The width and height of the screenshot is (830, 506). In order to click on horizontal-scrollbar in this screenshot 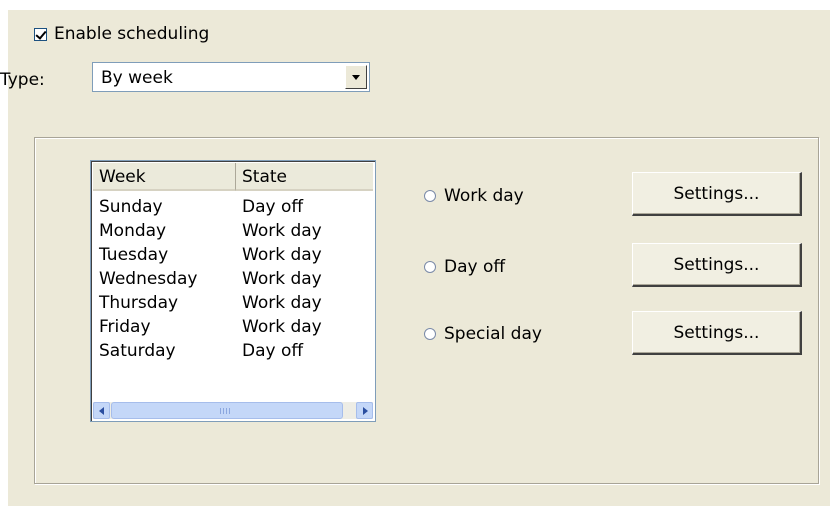, I will do `click(233, 410)`.